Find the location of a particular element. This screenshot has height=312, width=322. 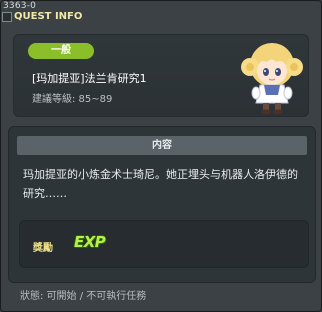

quest-category-badge: 一般 is located at coordinates (61, 51).